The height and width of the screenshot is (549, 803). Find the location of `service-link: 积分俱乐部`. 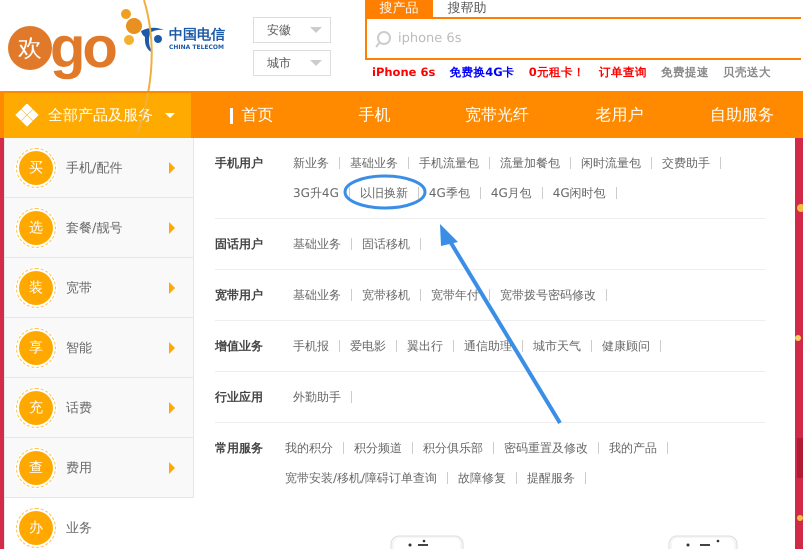

service-link: 积分俱乐部 is located at coordinates (453, 448).